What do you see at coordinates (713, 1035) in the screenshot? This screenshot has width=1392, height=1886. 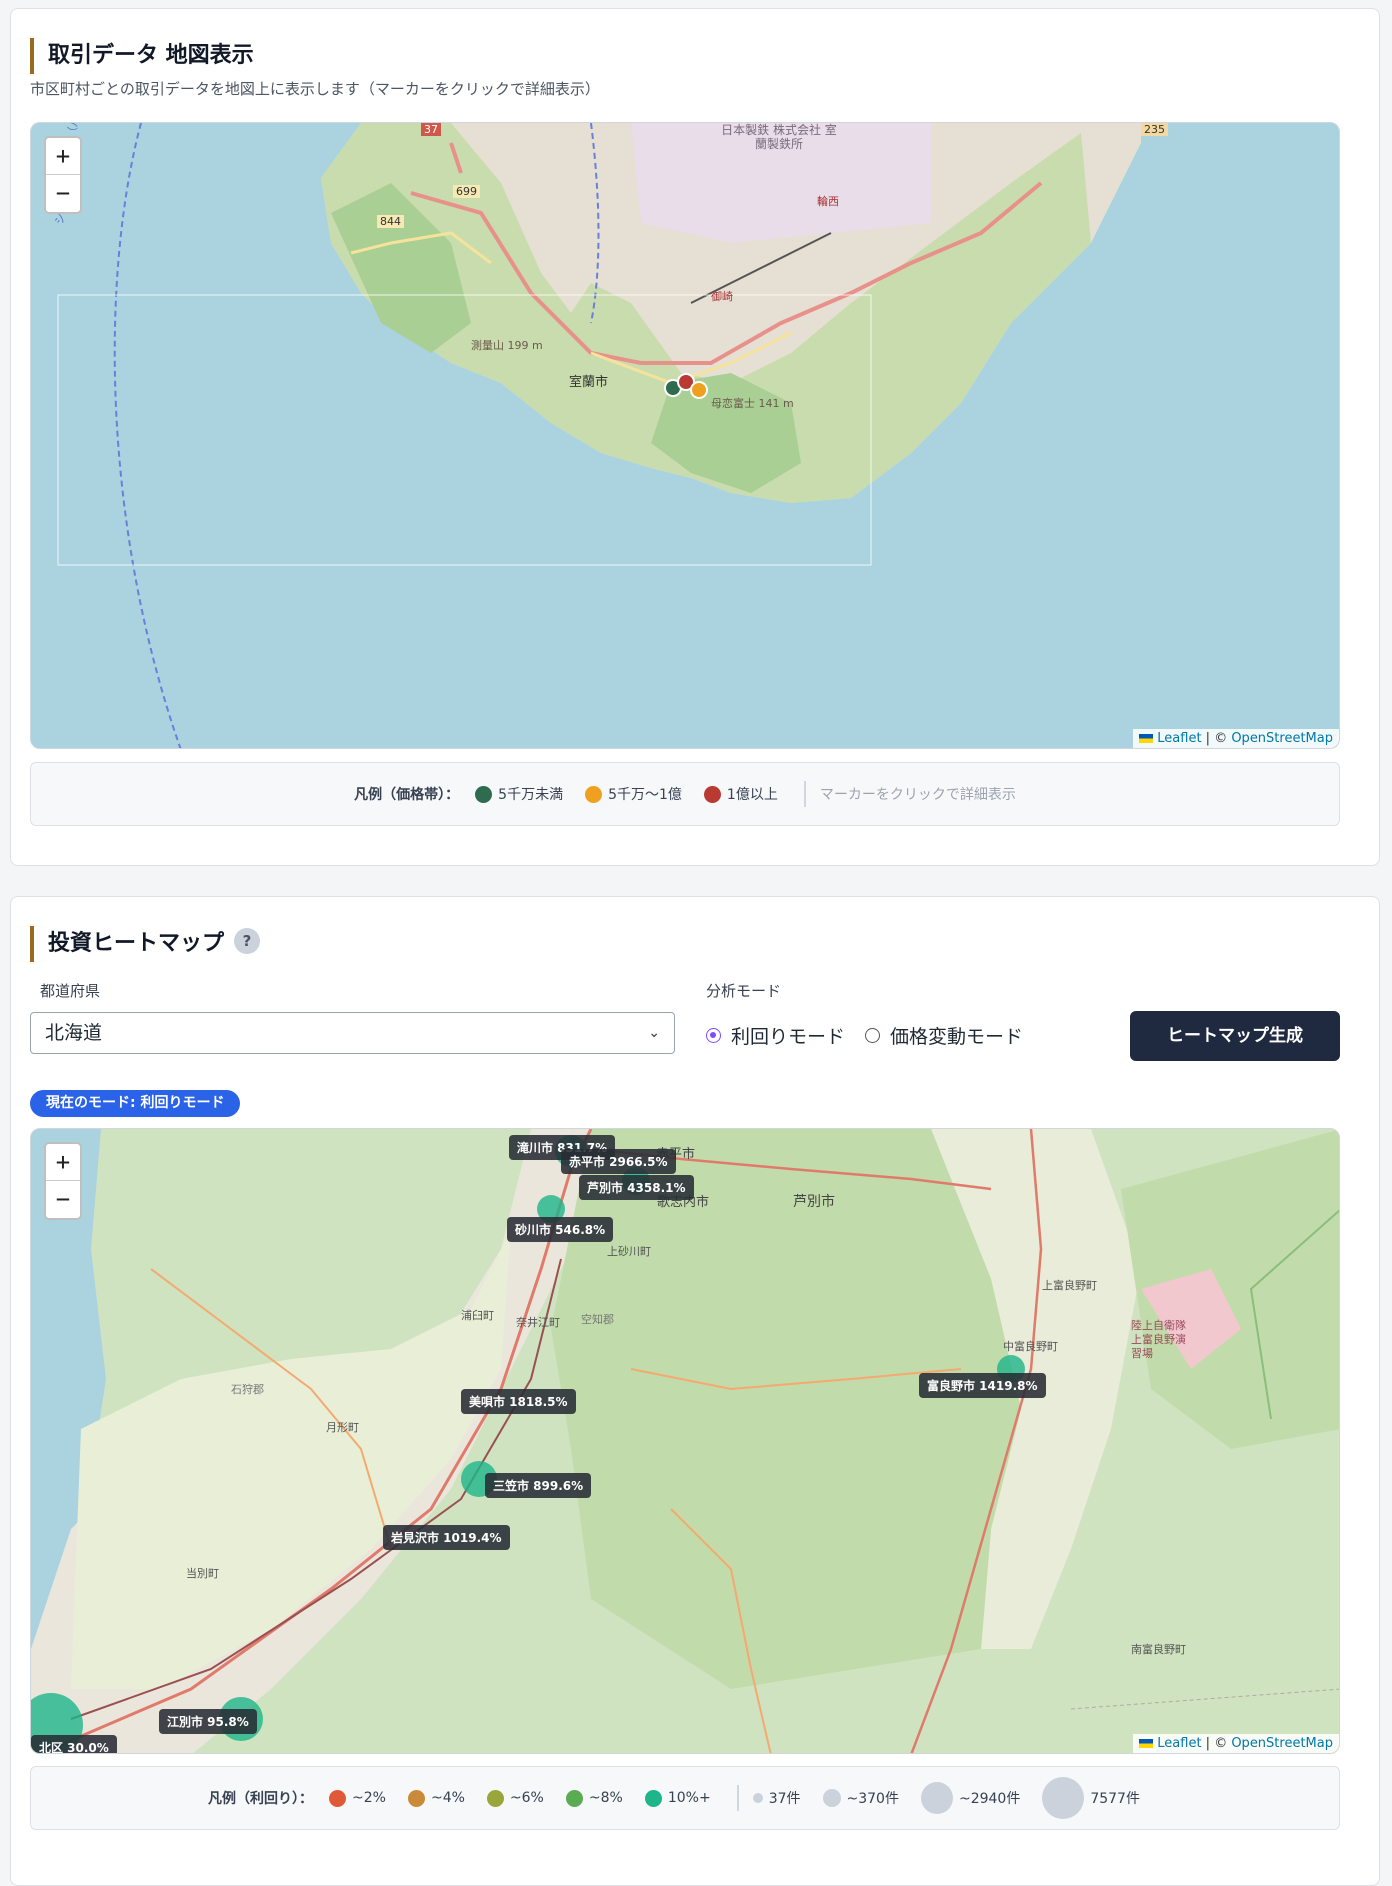 I see `radio-yield-mode` at bounding box center [713, 1035].